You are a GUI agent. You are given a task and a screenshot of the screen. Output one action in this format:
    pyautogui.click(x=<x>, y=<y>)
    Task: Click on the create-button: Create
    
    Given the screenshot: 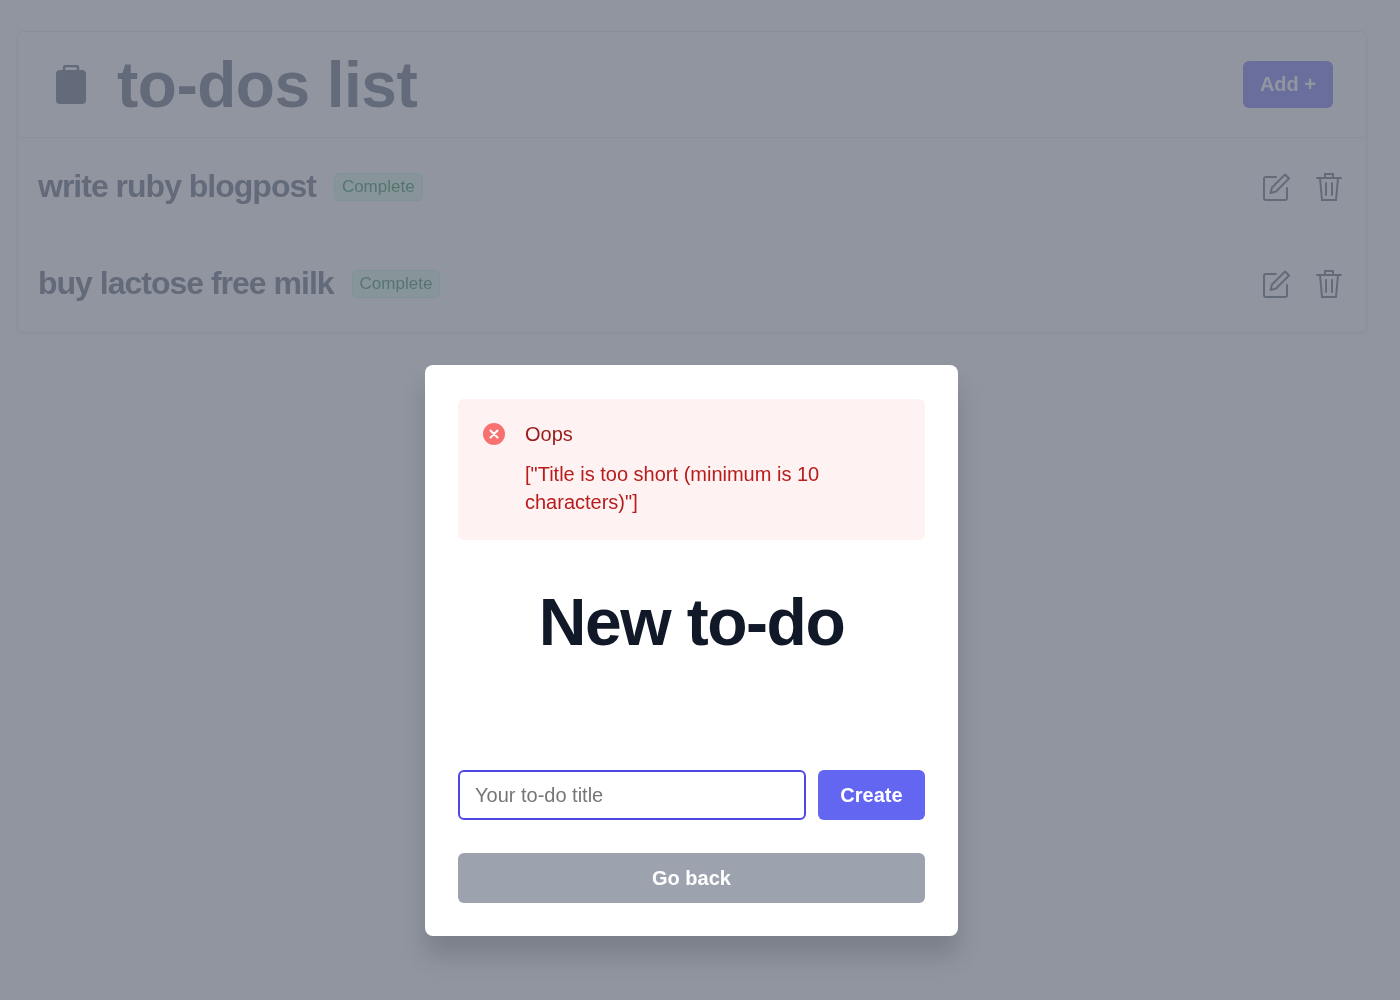 What is the action you would take?
    pyautogui.click(x=871, y=795)
    